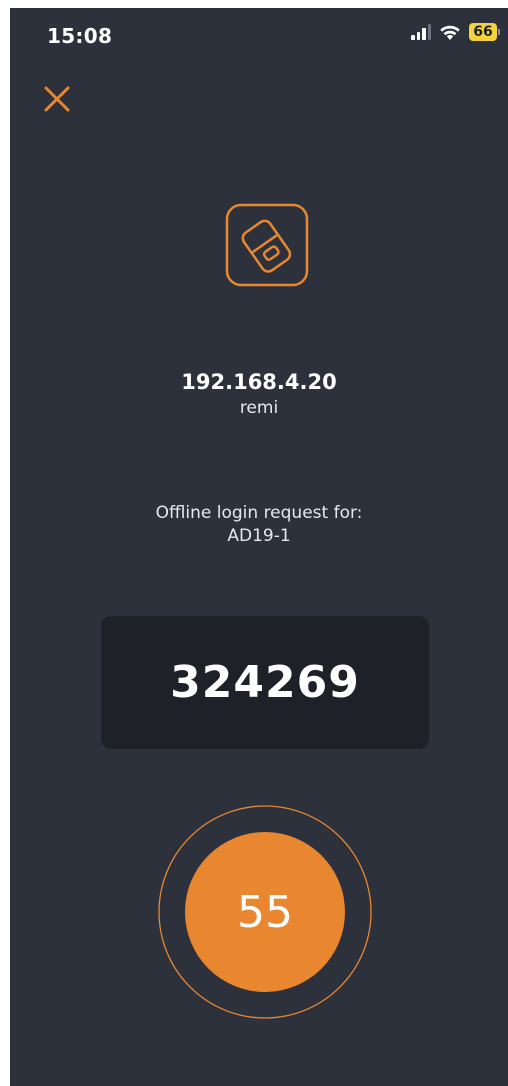  I want to click on close-icon, so click(57, 99).